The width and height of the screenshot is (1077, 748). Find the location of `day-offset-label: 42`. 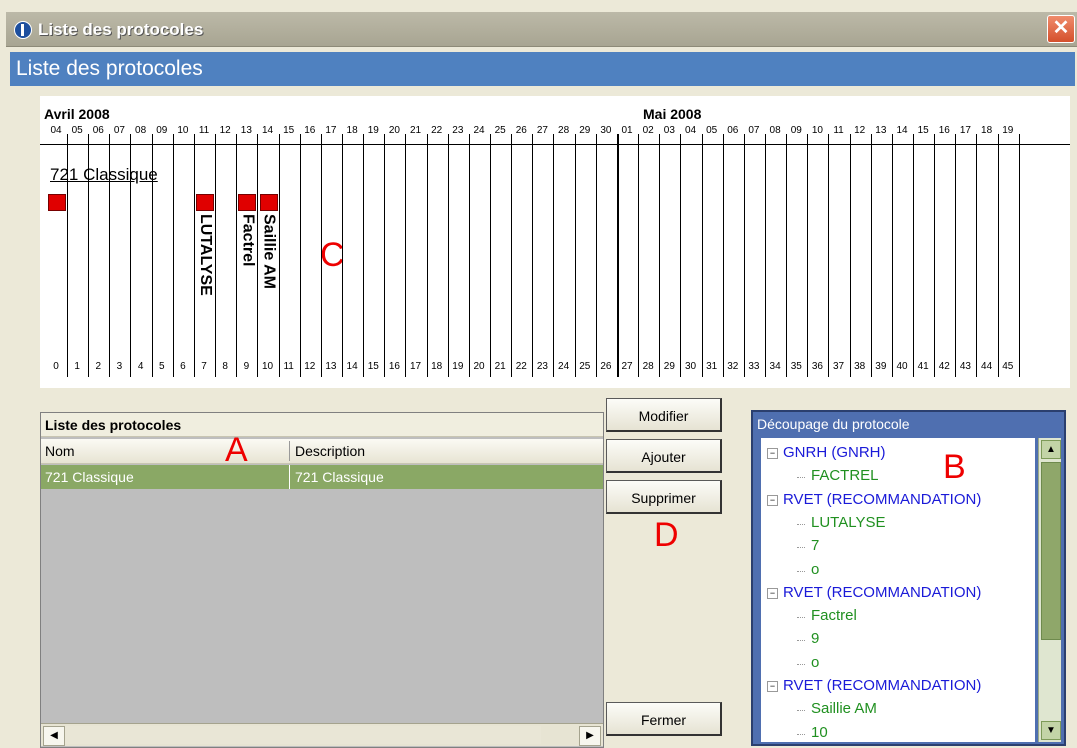

day-offset-label: 42 is located at coordinates (944, 366).